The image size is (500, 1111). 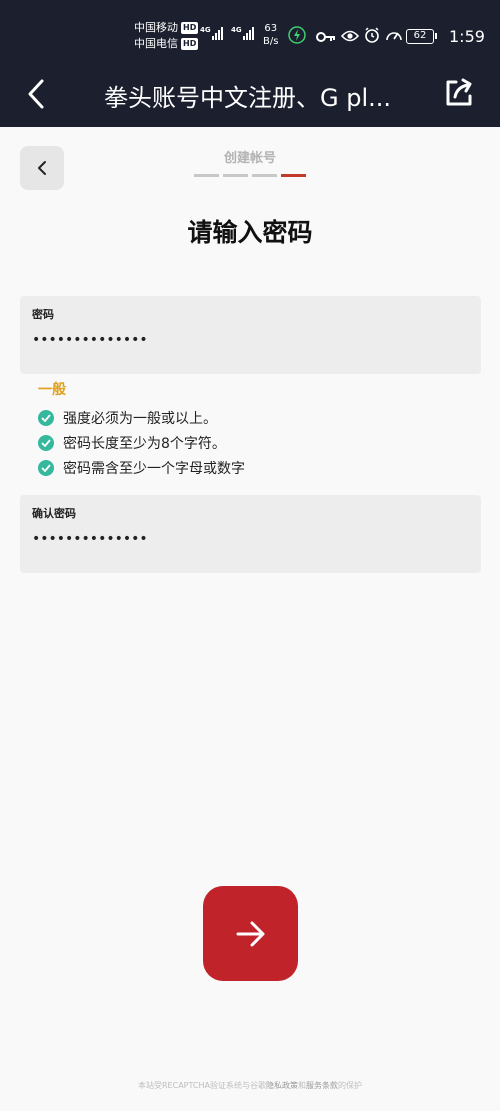 I want to click on next-button, so click(x=250, y=933).